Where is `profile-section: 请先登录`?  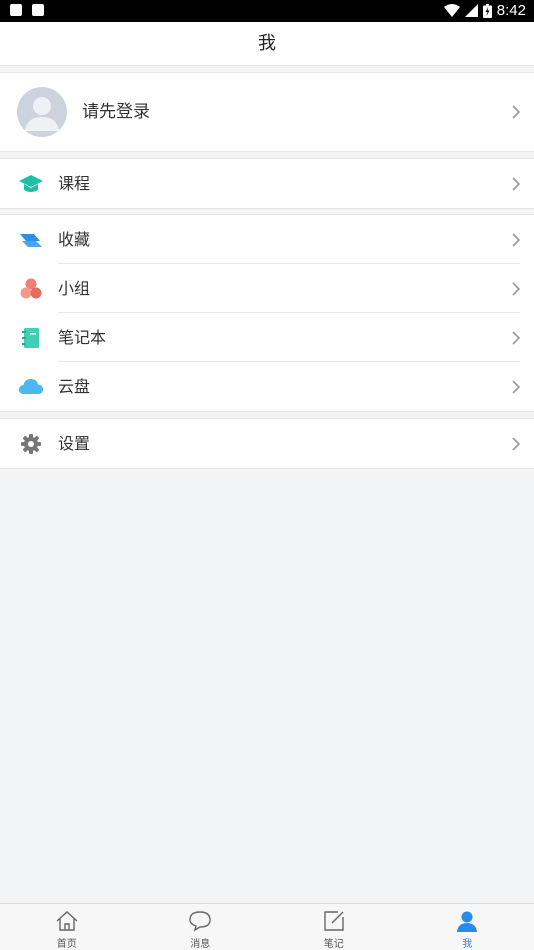
profile-section: 请先登录 is located at coordinates (267, 112).